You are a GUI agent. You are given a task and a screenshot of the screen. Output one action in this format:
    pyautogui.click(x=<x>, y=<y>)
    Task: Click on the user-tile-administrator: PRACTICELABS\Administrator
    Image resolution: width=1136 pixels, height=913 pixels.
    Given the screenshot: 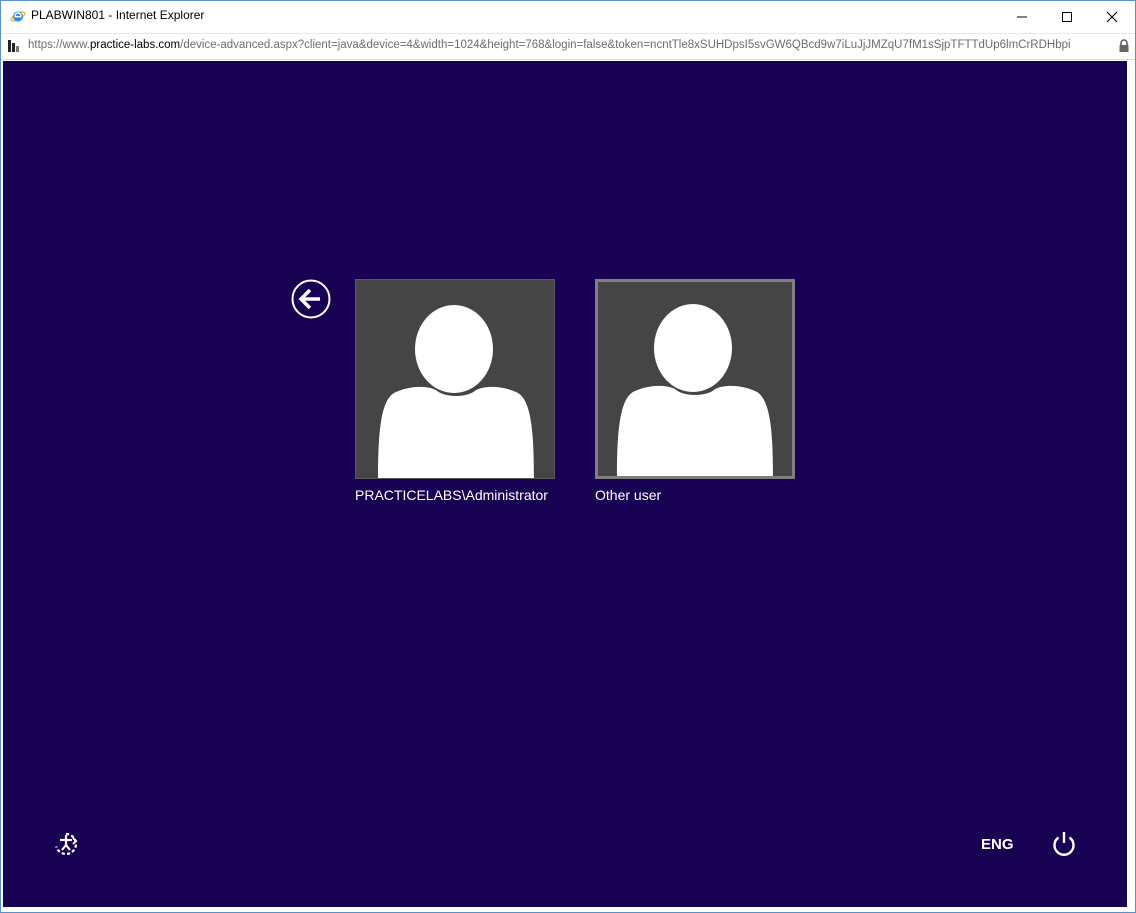 What is the action you would take?
    pyautogui.click(x=455, y=391)
    